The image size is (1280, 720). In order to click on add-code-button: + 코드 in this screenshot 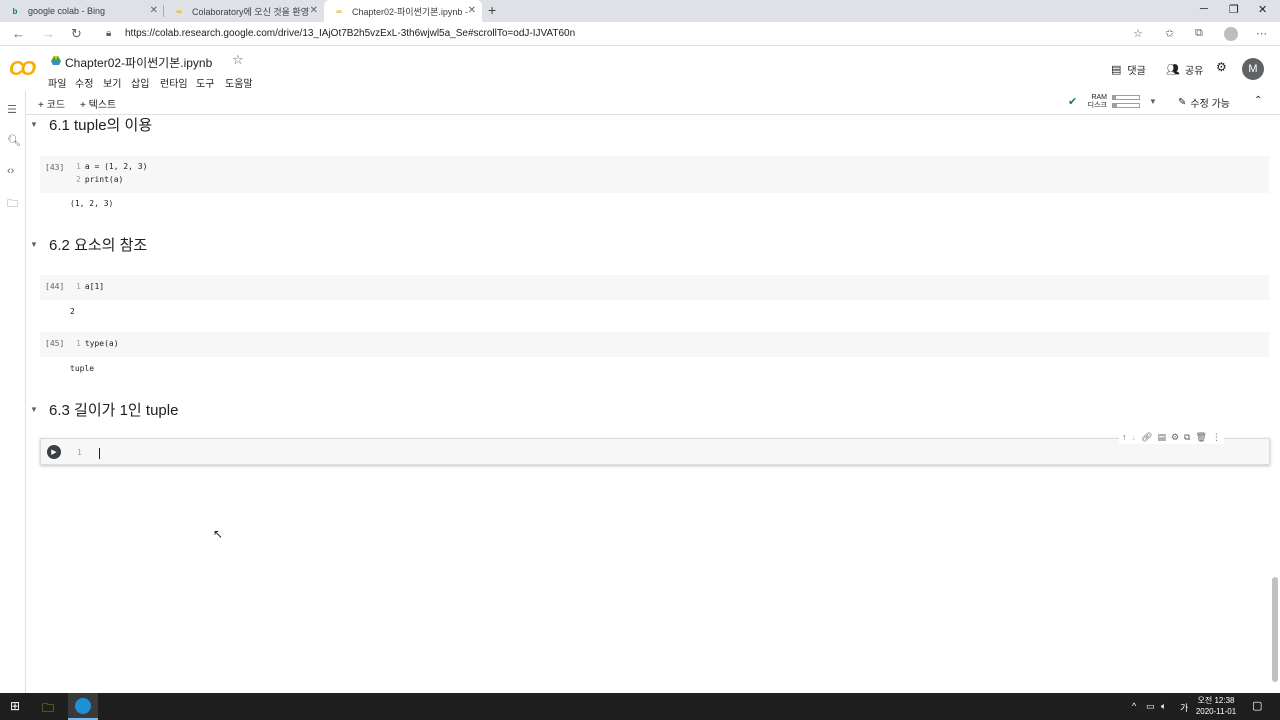, I will do `click(51, 103)`.